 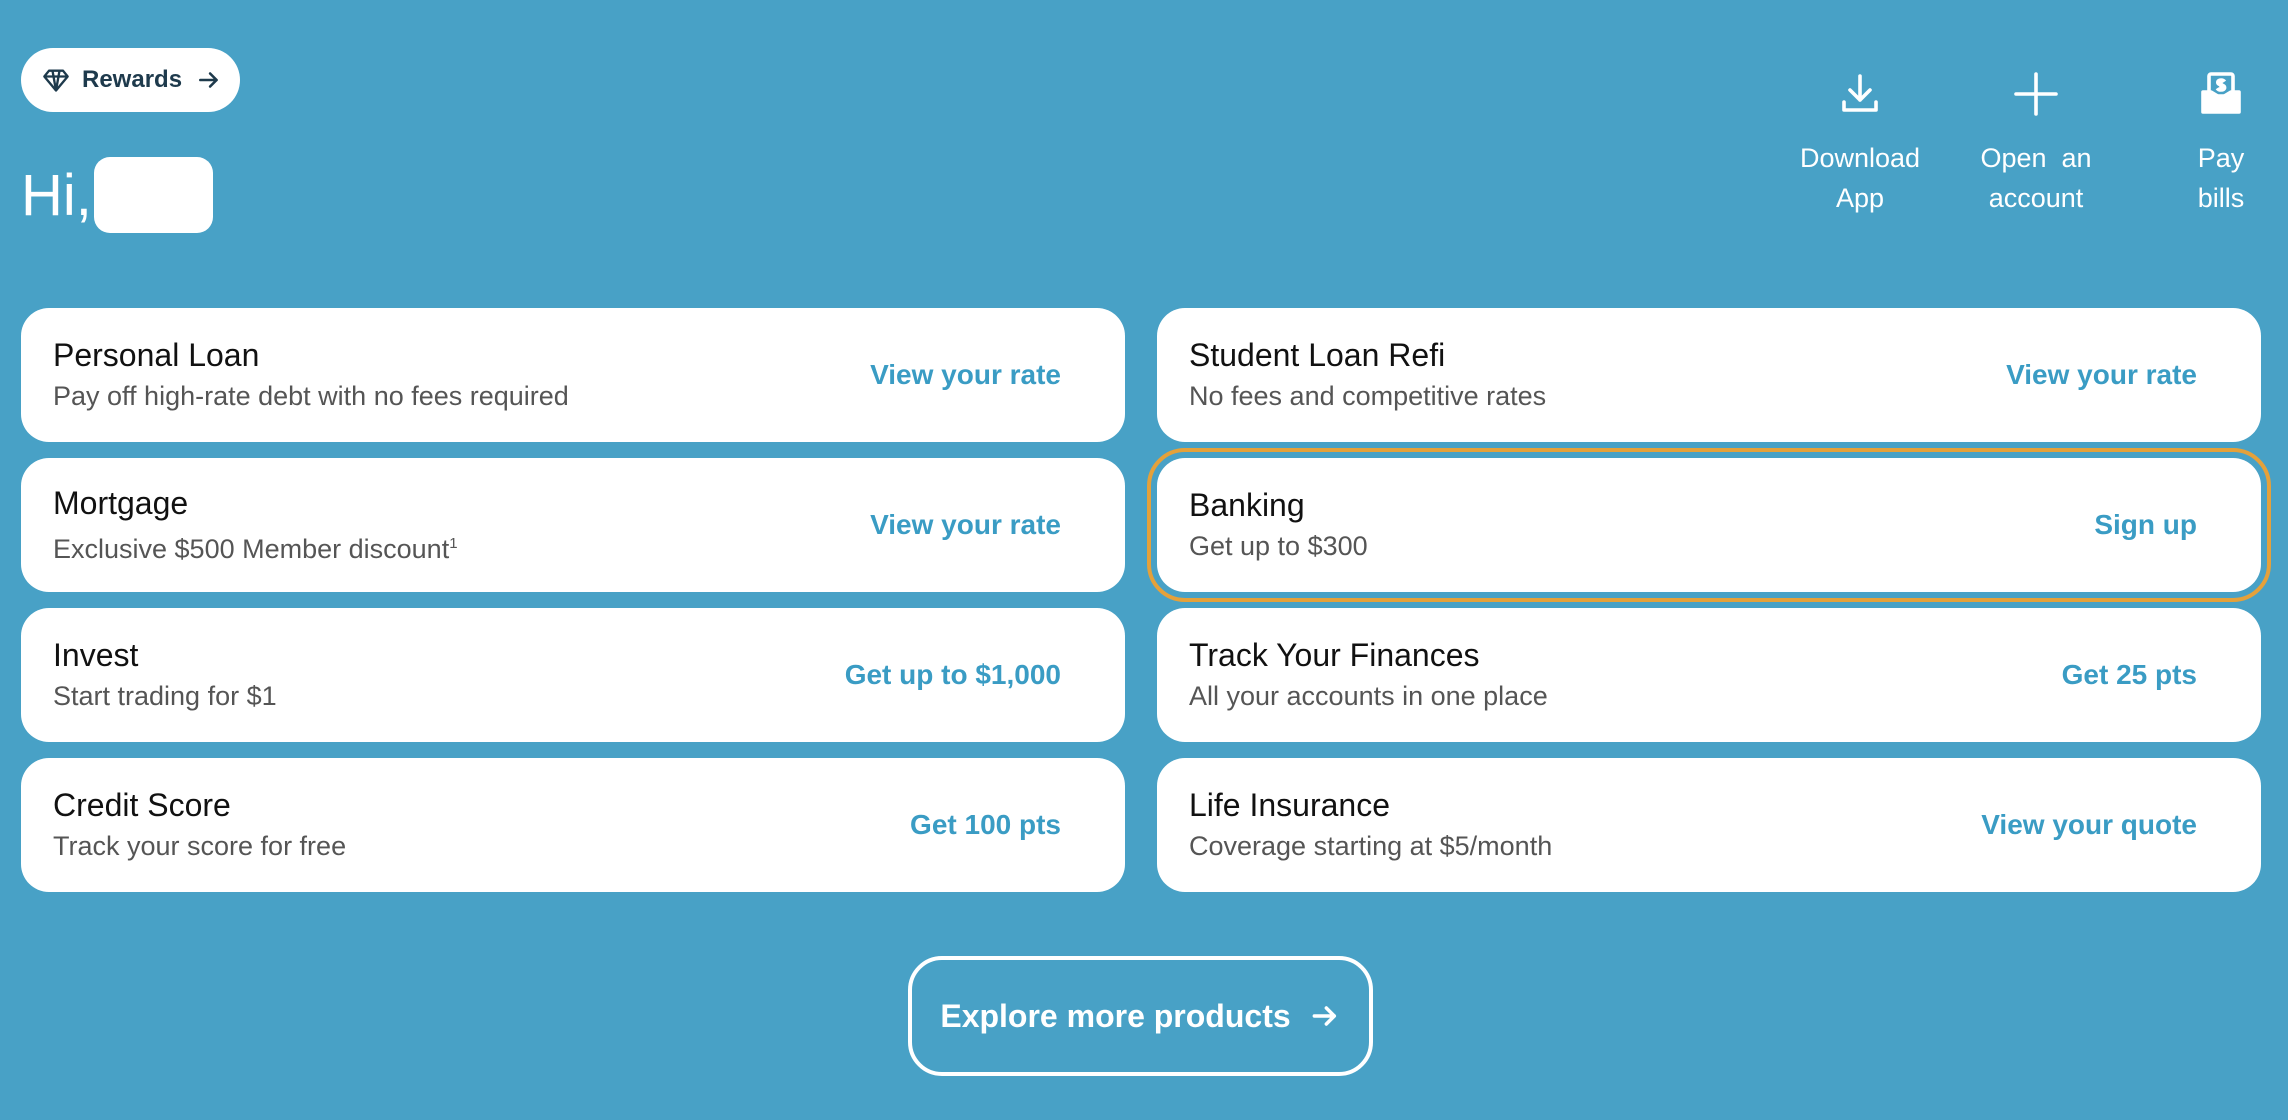 I want to click on card-subtitle: Get up to $300, so click(x=1278, y=546).